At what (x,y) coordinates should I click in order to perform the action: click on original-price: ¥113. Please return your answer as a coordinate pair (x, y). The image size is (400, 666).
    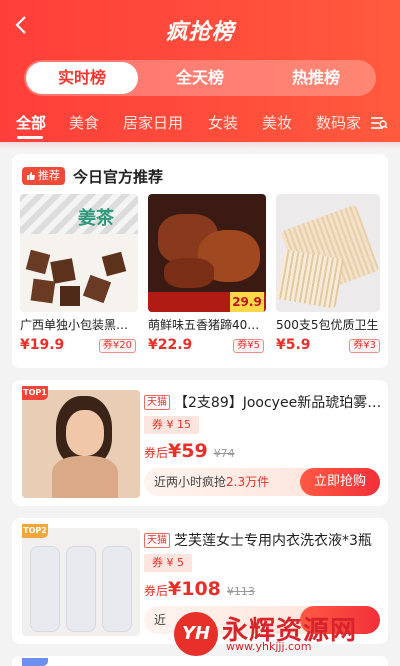
    Looking at the image, I should click on (240, 591).